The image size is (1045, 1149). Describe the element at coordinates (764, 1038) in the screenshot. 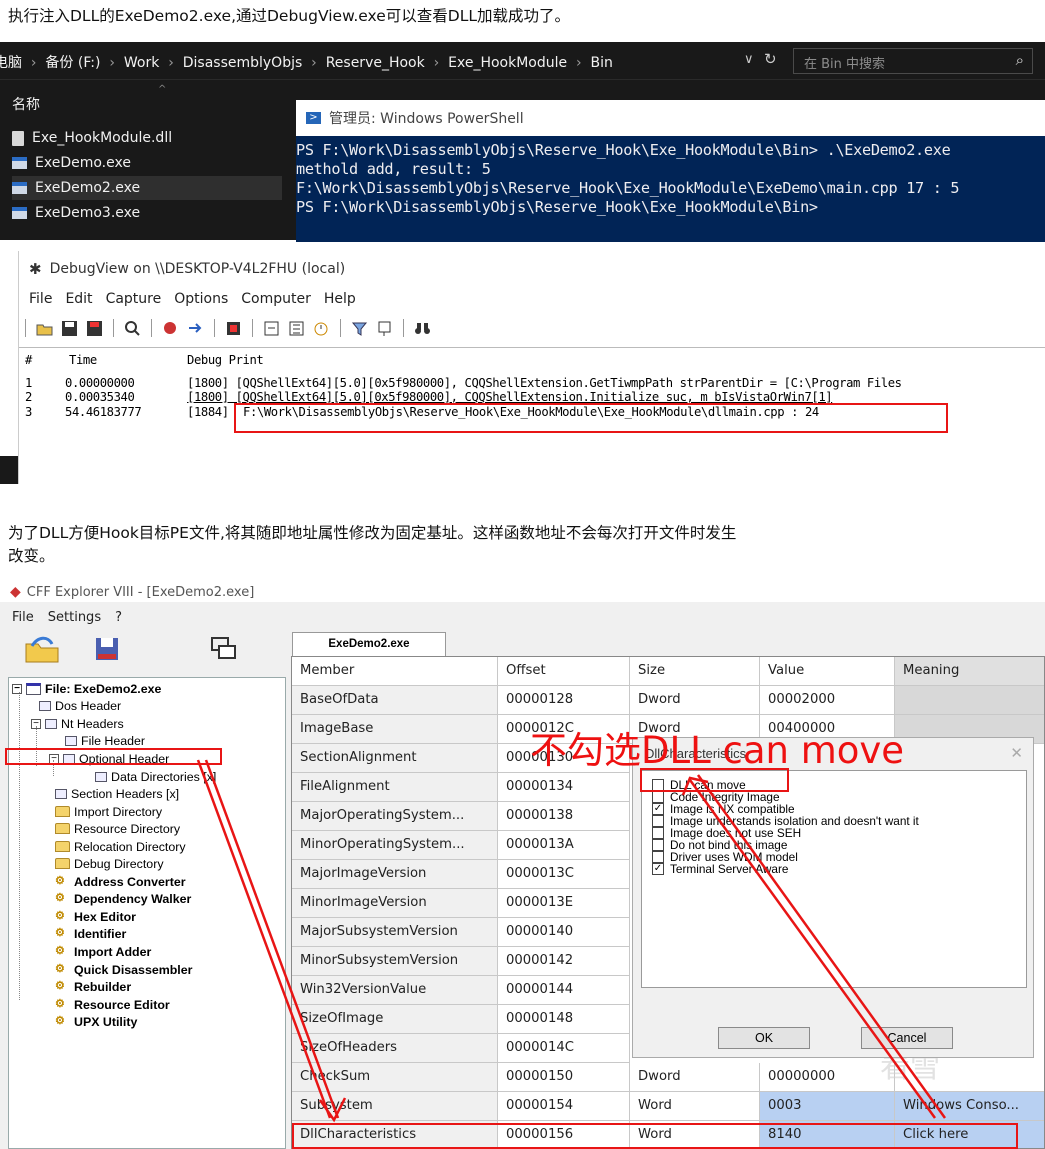

I see `ok-button: OK` at that location.